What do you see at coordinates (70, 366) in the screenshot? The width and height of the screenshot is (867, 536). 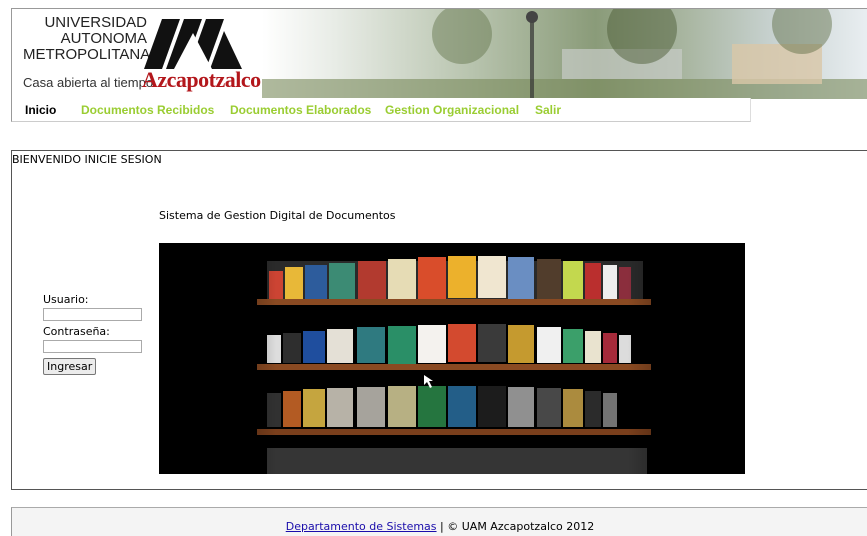 I see `login-button: Ingresar` at bounding box center [70, 366].